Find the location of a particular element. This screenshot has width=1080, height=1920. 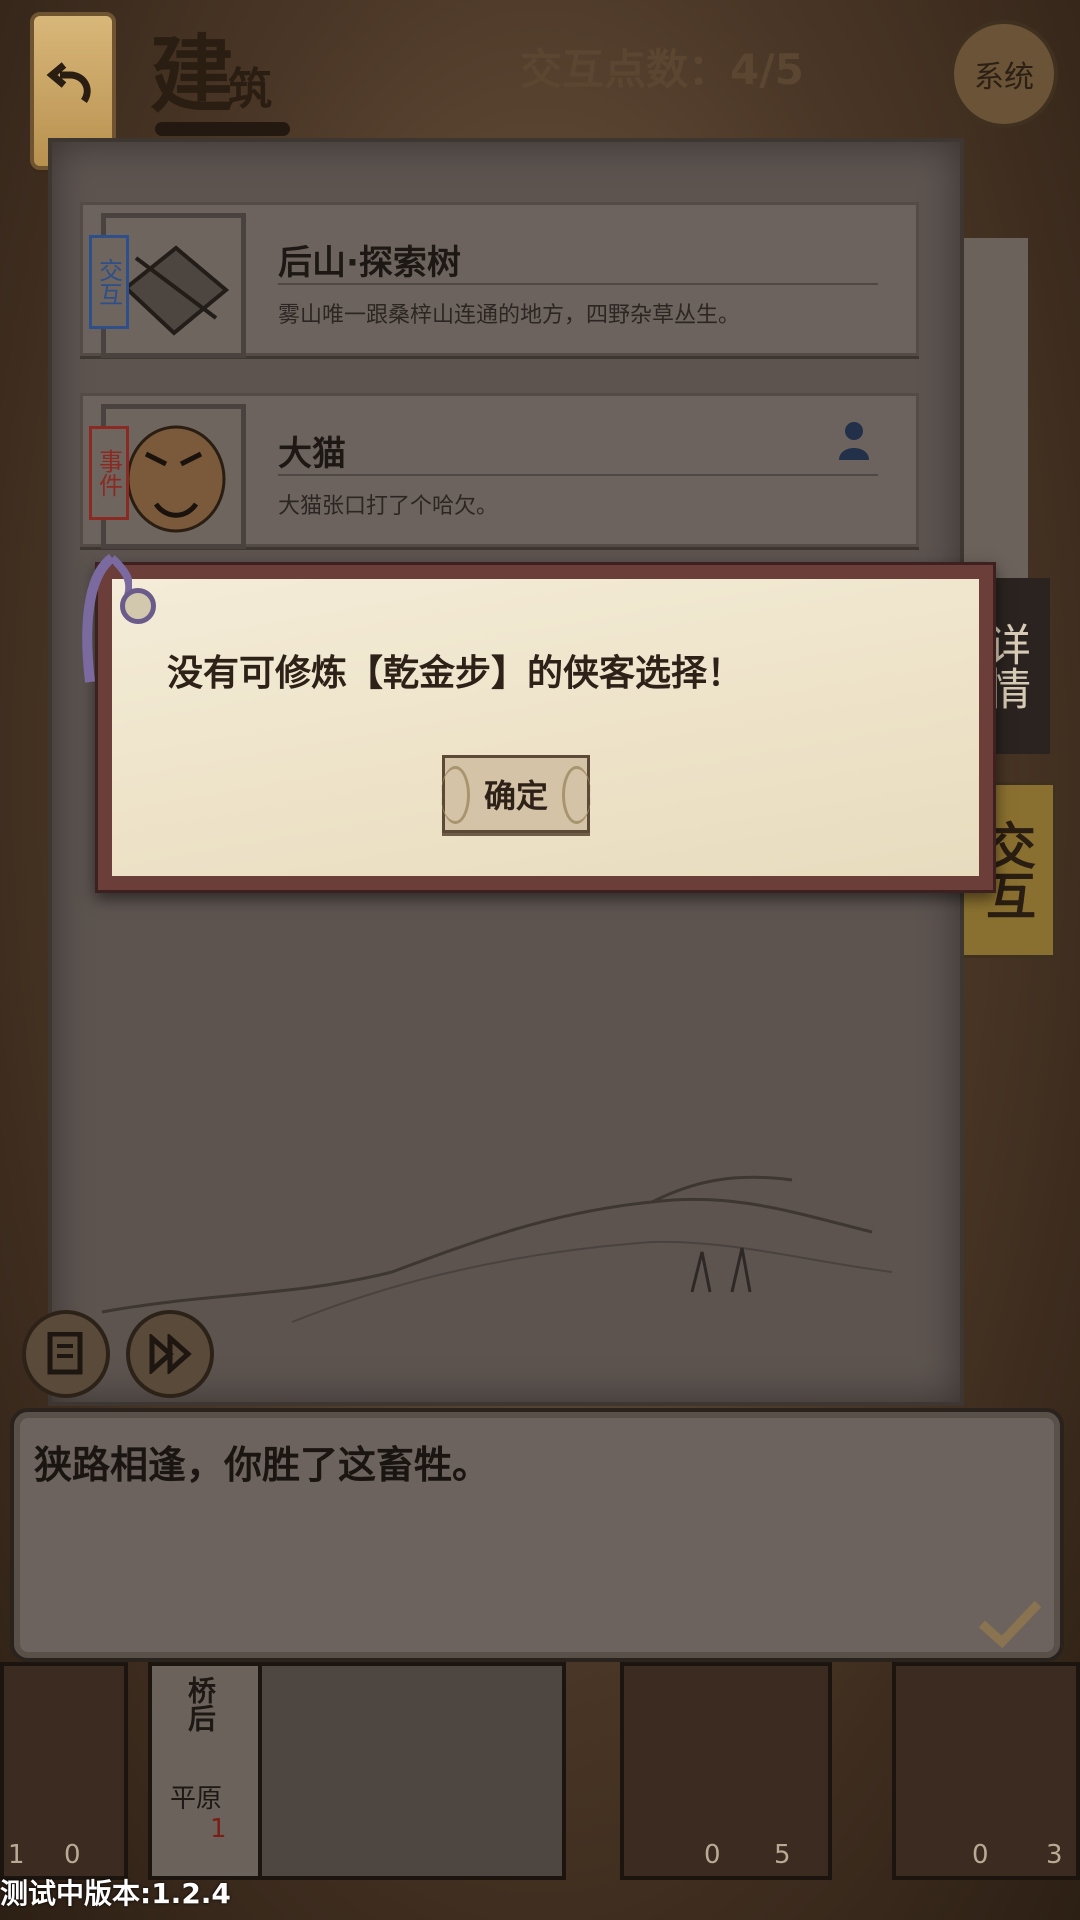

alert-body: 没有可修炼【乾金步】的侠客选择！ 确定 is located at coordinates (545, 727).